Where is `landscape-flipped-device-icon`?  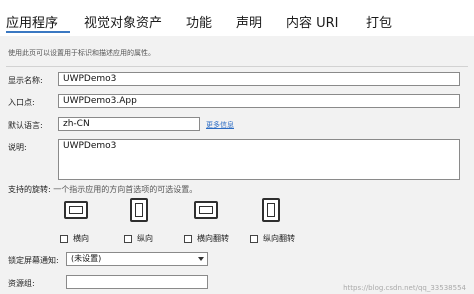
landscape-flipped-device-icon is located at coordinates (206, 210).